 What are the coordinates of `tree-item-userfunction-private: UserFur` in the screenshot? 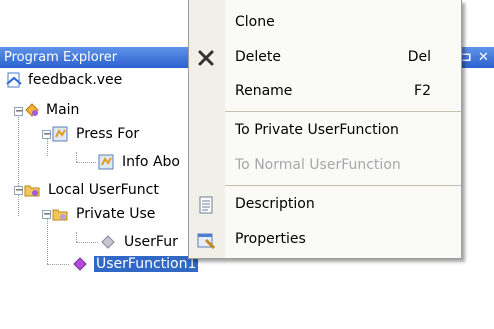 It's located at (140, 242).